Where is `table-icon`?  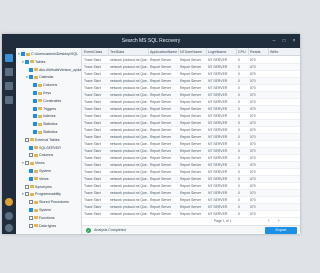 table-icon is located at coordinates (9, 72).